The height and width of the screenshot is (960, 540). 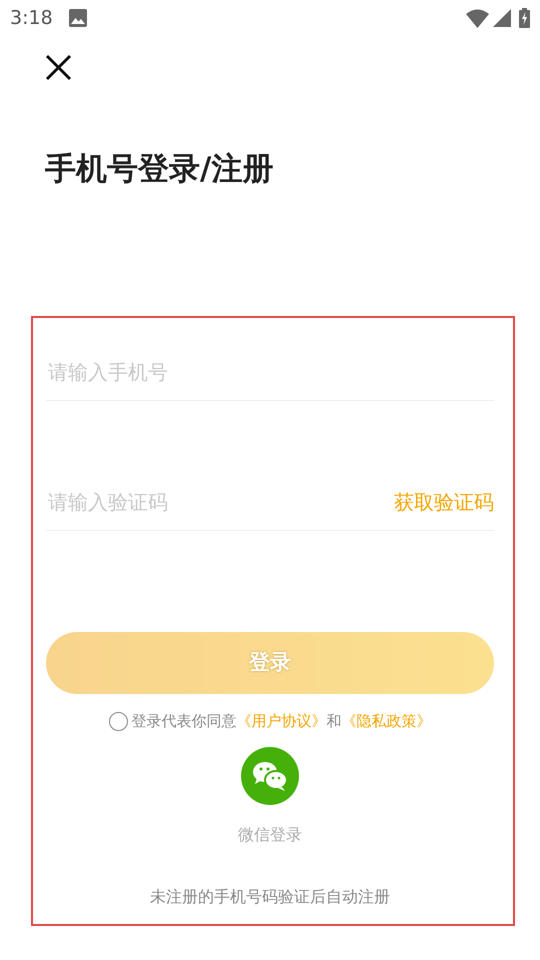 I want to click on agreement-text: 登录代表你同意《用户协议》和《隐私政策》, so click(x=282, y=721).